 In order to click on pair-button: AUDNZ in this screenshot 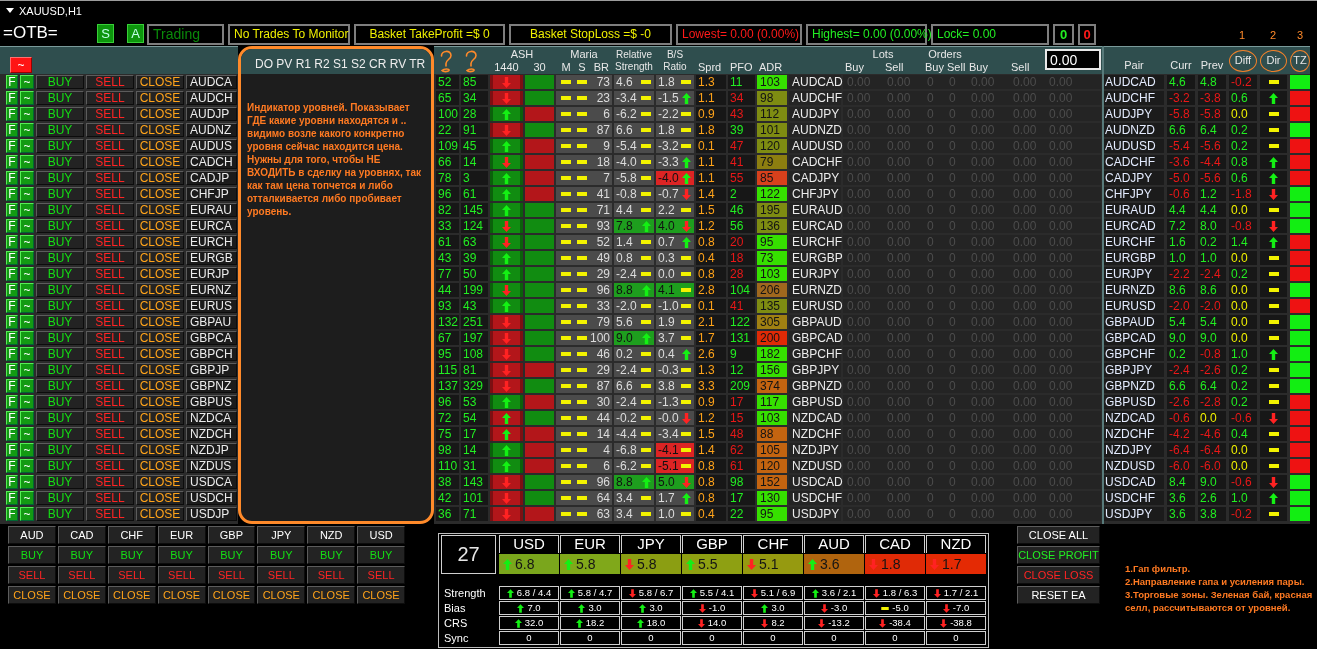, I will do `click(211, 130)`.